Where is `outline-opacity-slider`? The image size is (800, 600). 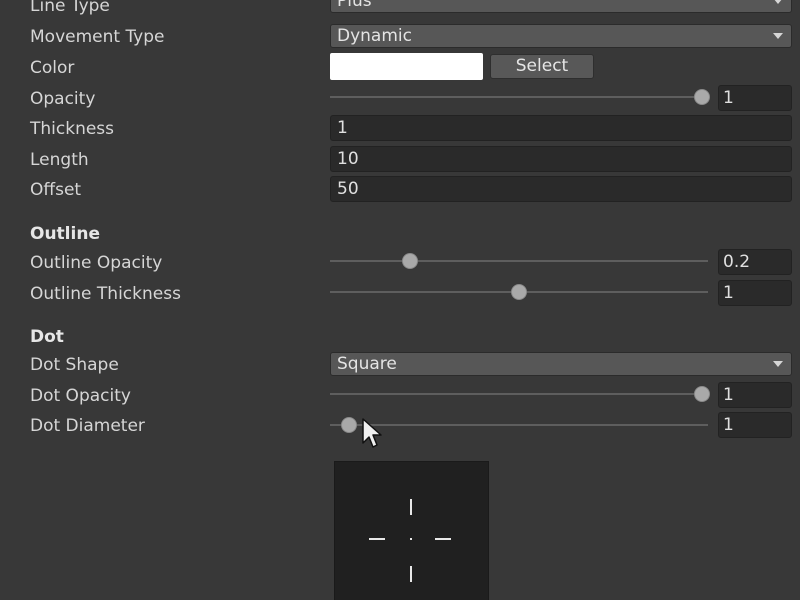
outline-opacity-slider is located at coordinates (519, 261).